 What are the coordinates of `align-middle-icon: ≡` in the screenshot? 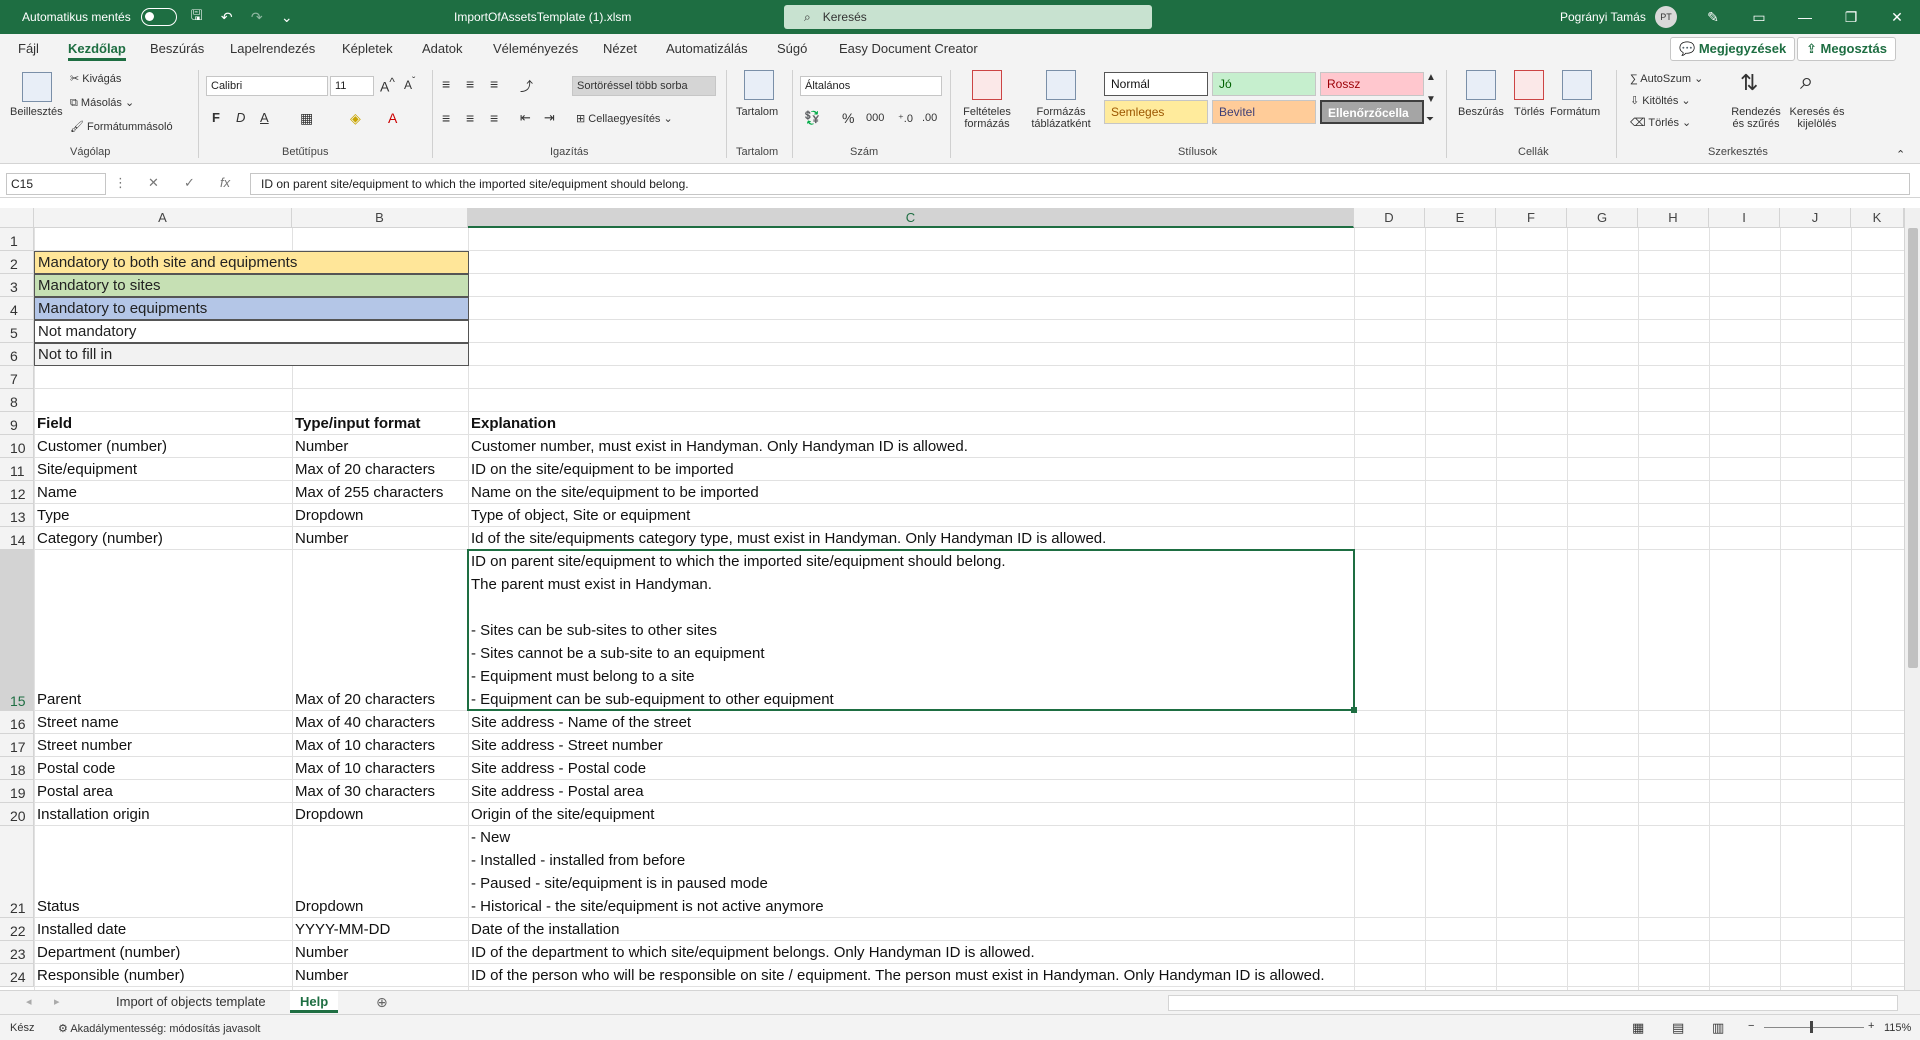 It's located at (470, 84).